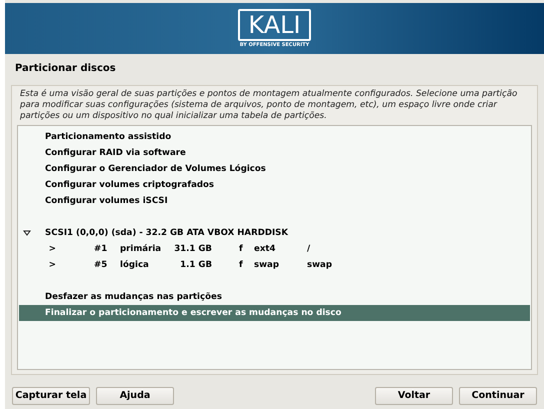 This screenshot has width=544, height=409. What do you see at coordinates (274, 169) in the screenshot?
I see `list-item: Configurar o Gerenciador de Volumes Lógicos` at bounding box center [274, 169].